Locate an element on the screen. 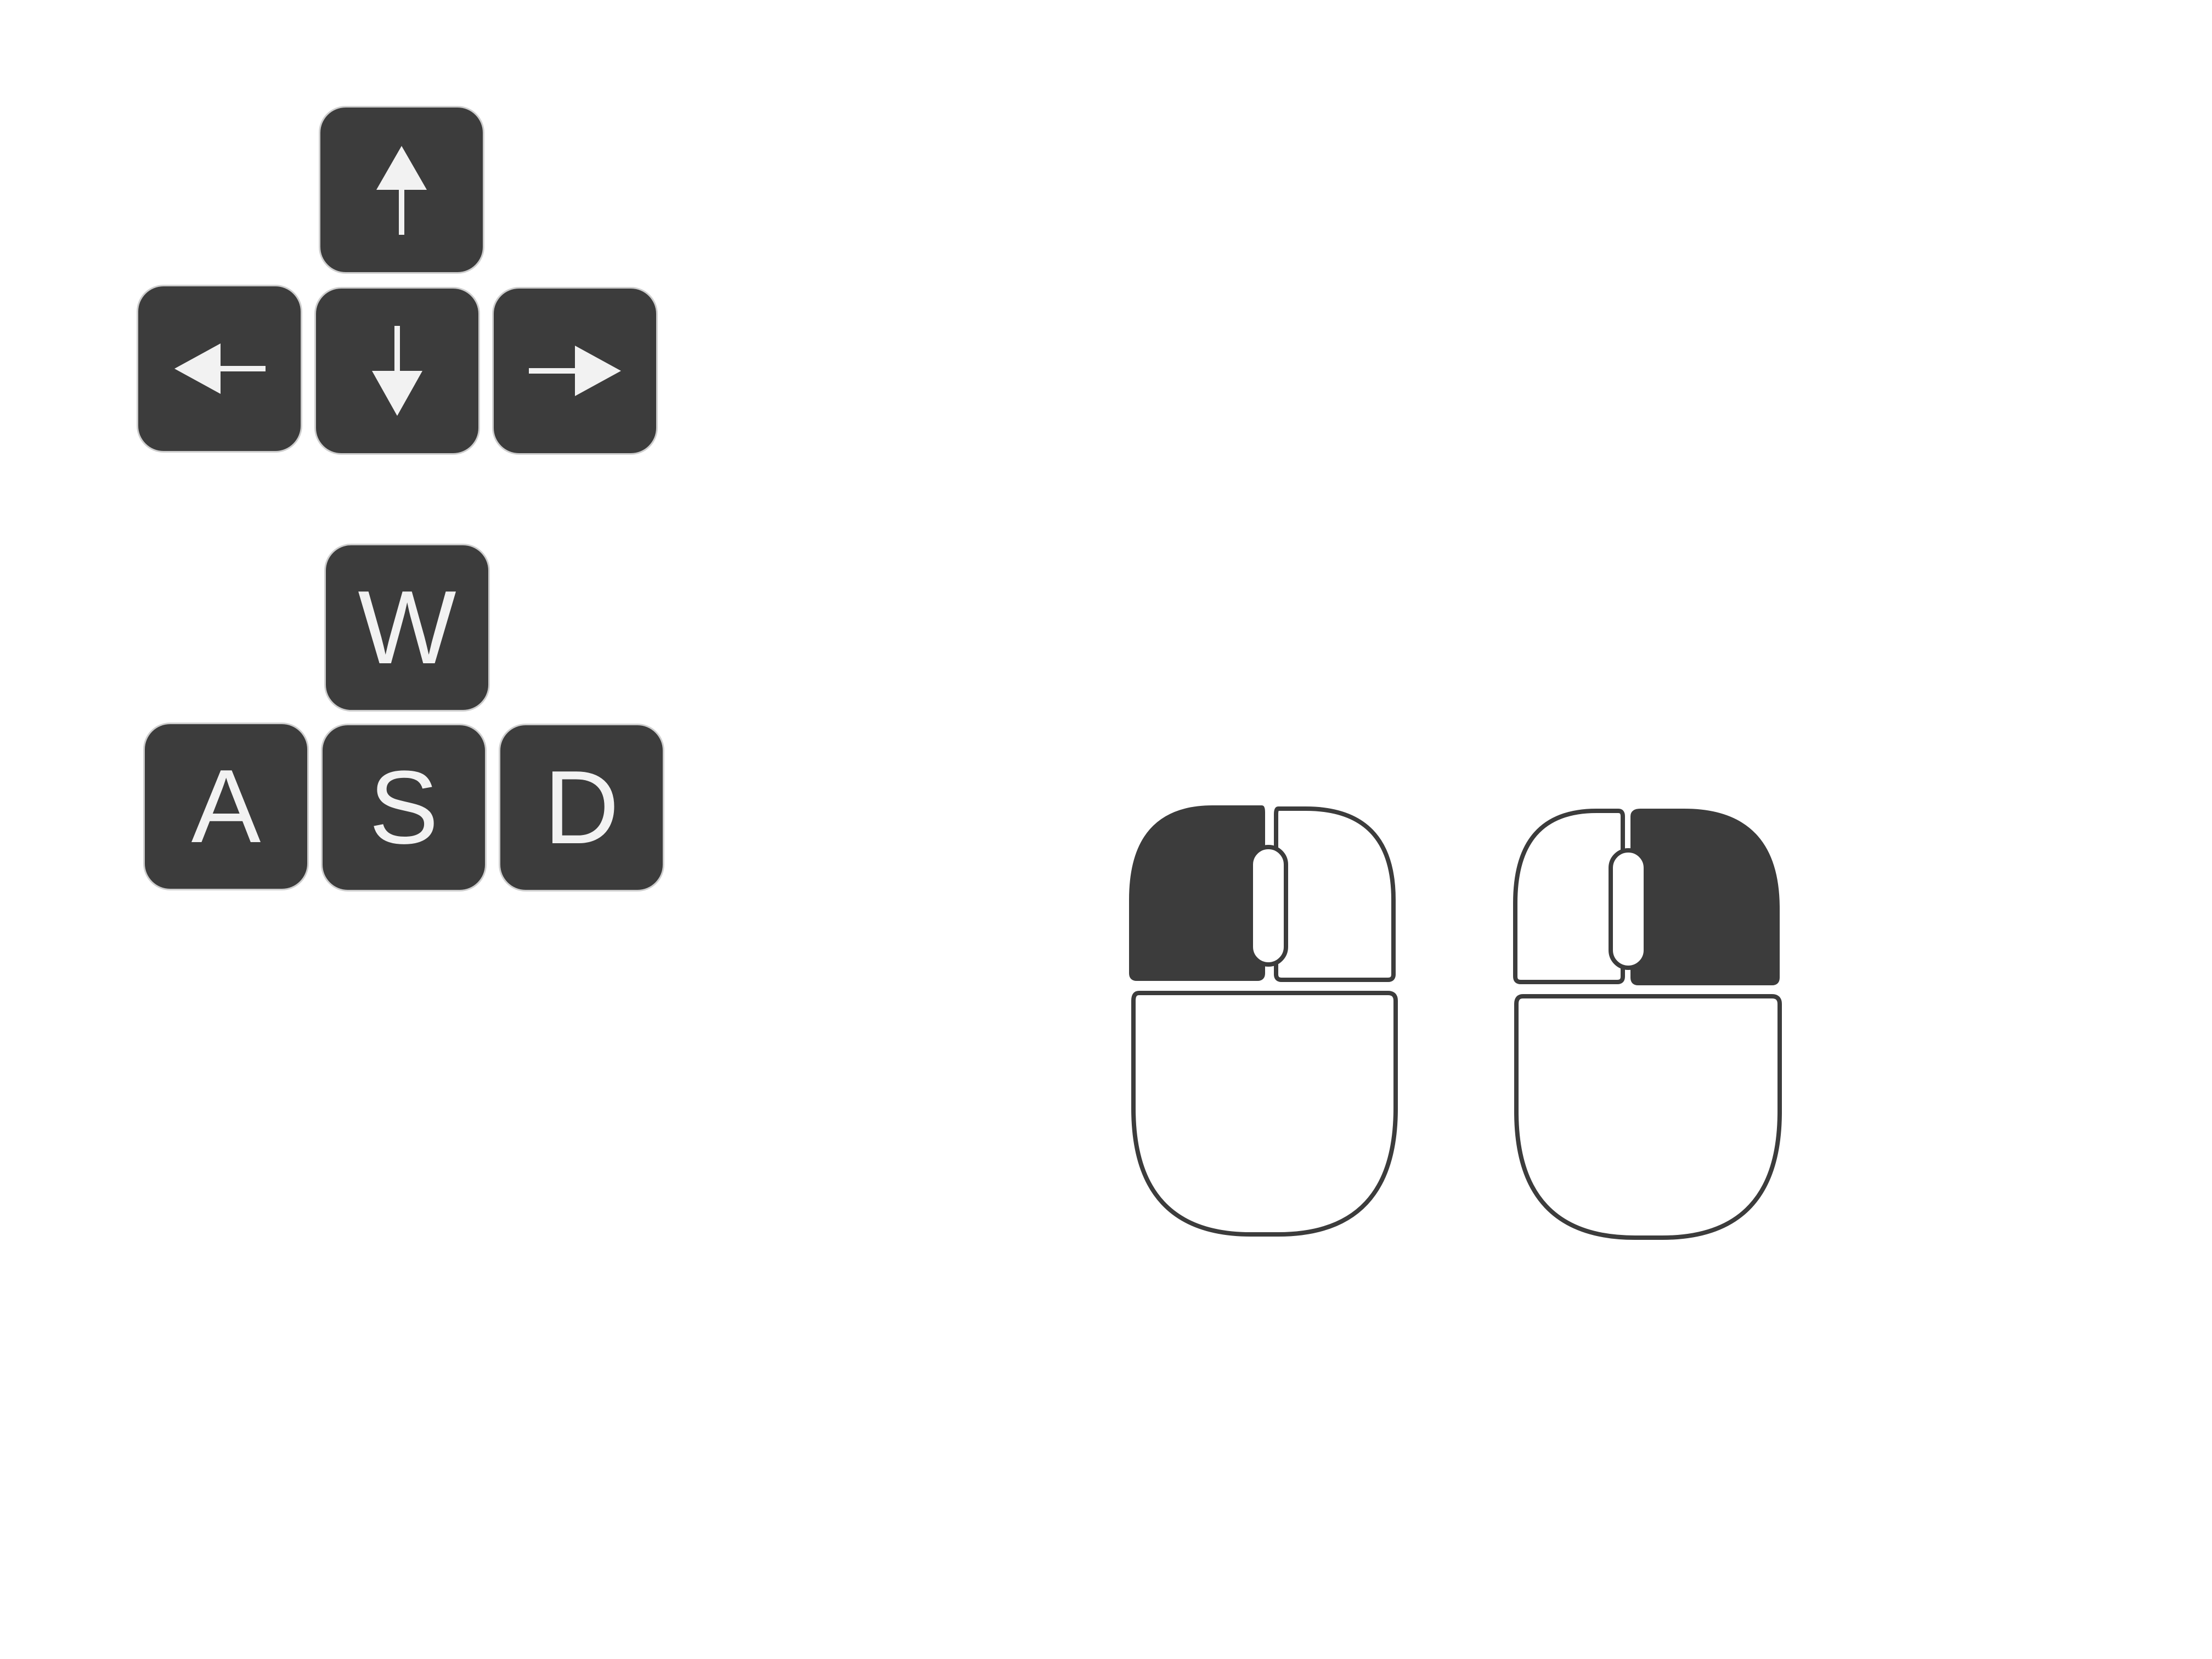 This screenshot has width=2212, height=1659. arrow-right-key is located at coordinates (575, 371).